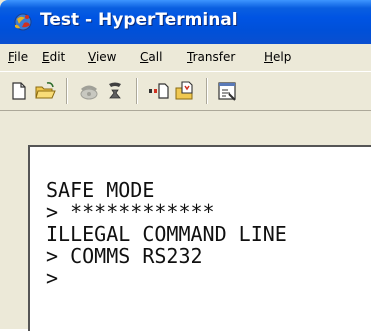  Describe the element at coordinates (115, 91) in the screenshot. I see `disconnect-icon` at that location.